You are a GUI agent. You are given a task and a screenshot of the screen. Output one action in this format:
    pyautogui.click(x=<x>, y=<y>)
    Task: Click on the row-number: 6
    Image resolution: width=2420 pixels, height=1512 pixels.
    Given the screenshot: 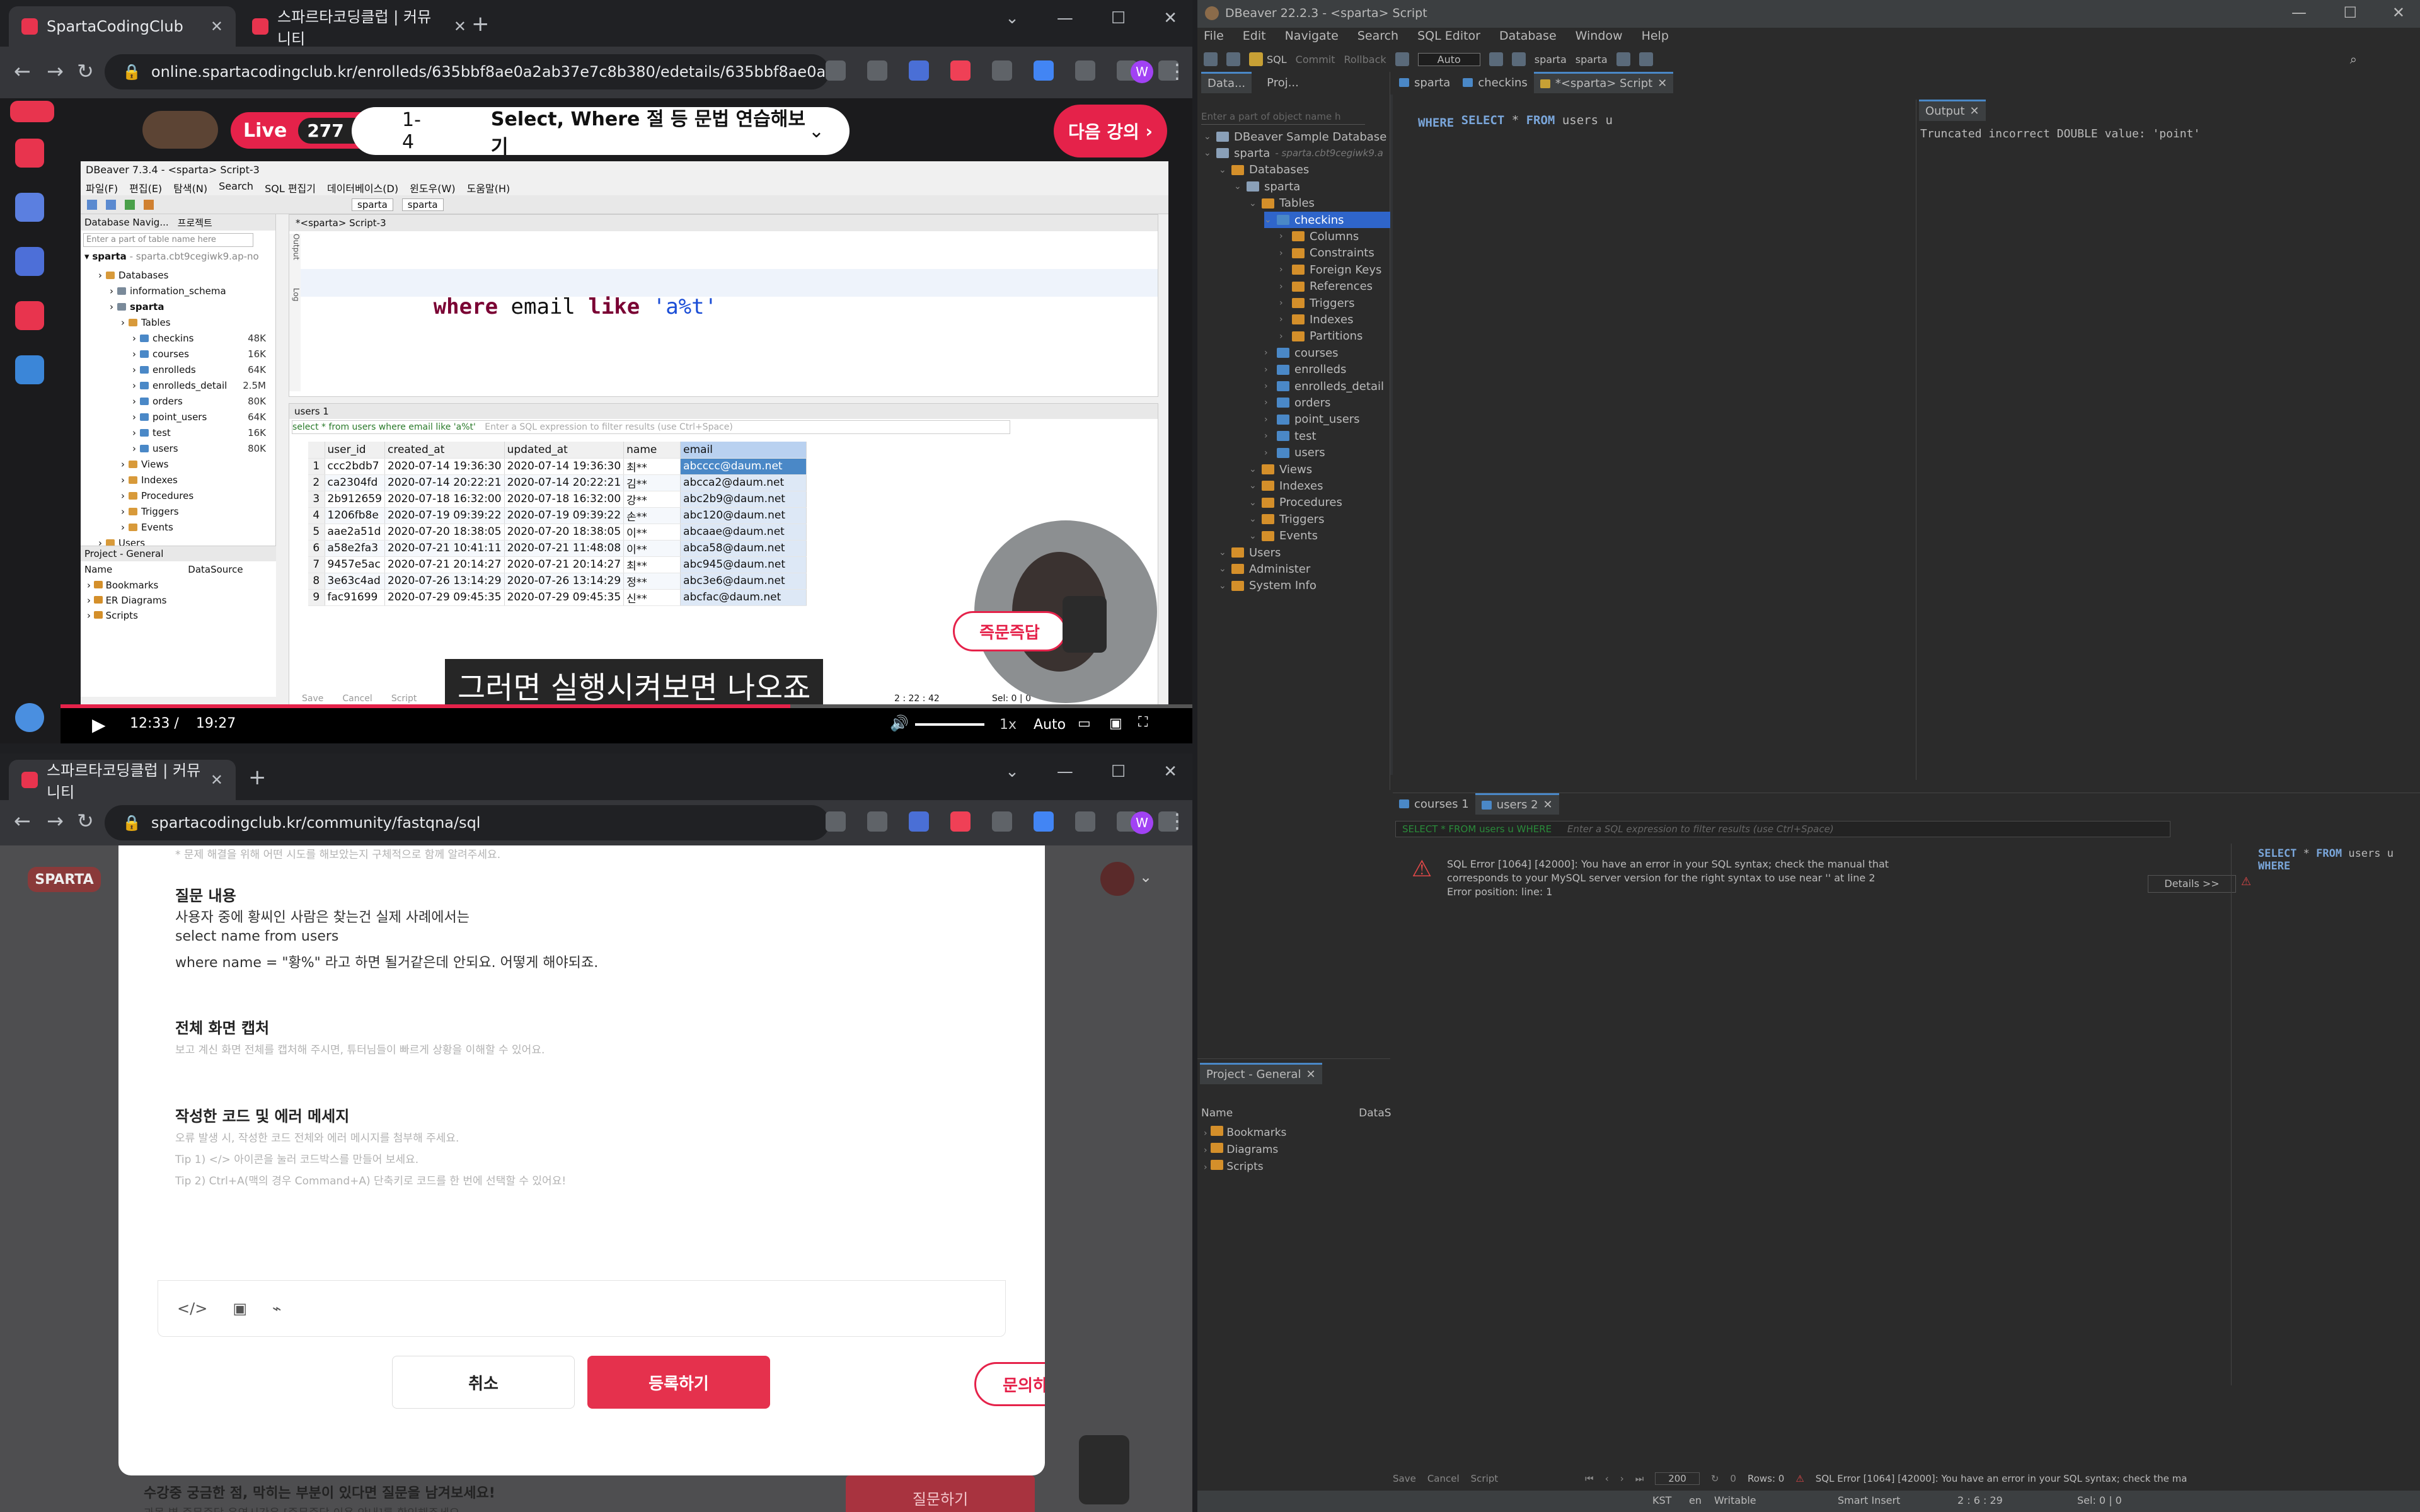 What is the action you would take?
    pyautogui.click(x=316, y=548)
    